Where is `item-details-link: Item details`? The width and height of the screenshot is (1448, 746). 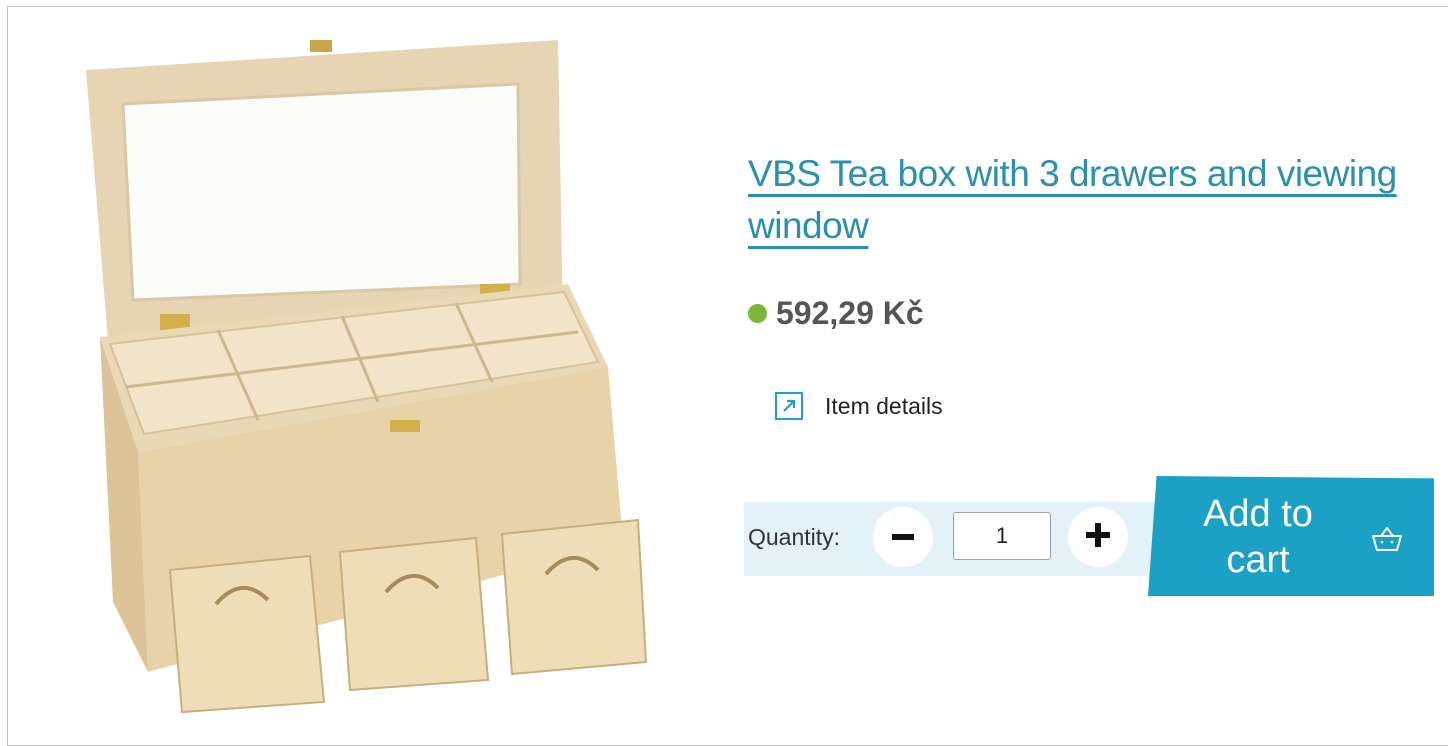
item-details-link: Item details is located at coordinates (859, 406).